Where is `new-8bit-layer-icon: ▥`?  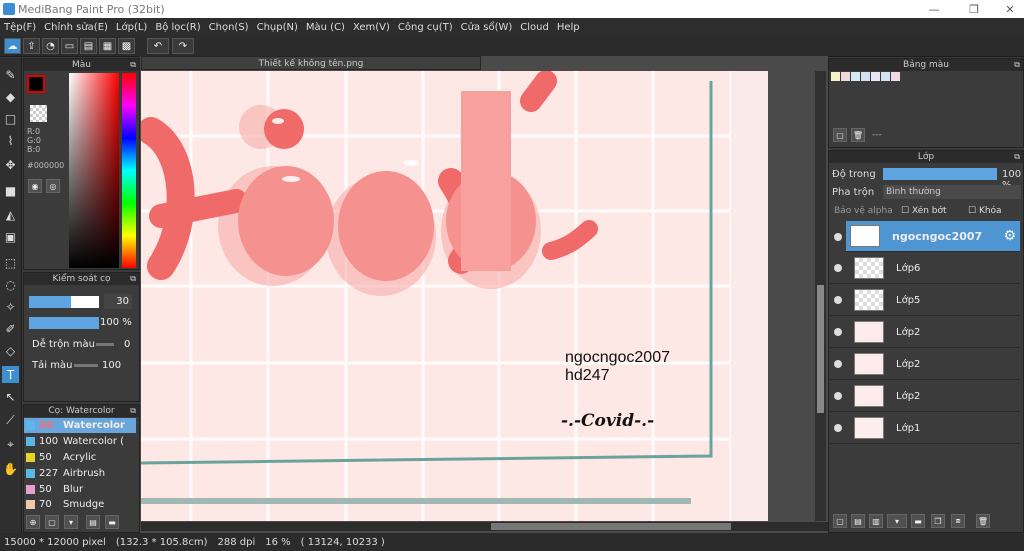
new-8bit-layer-icon: ▥ is located at coordinates (876, 521).